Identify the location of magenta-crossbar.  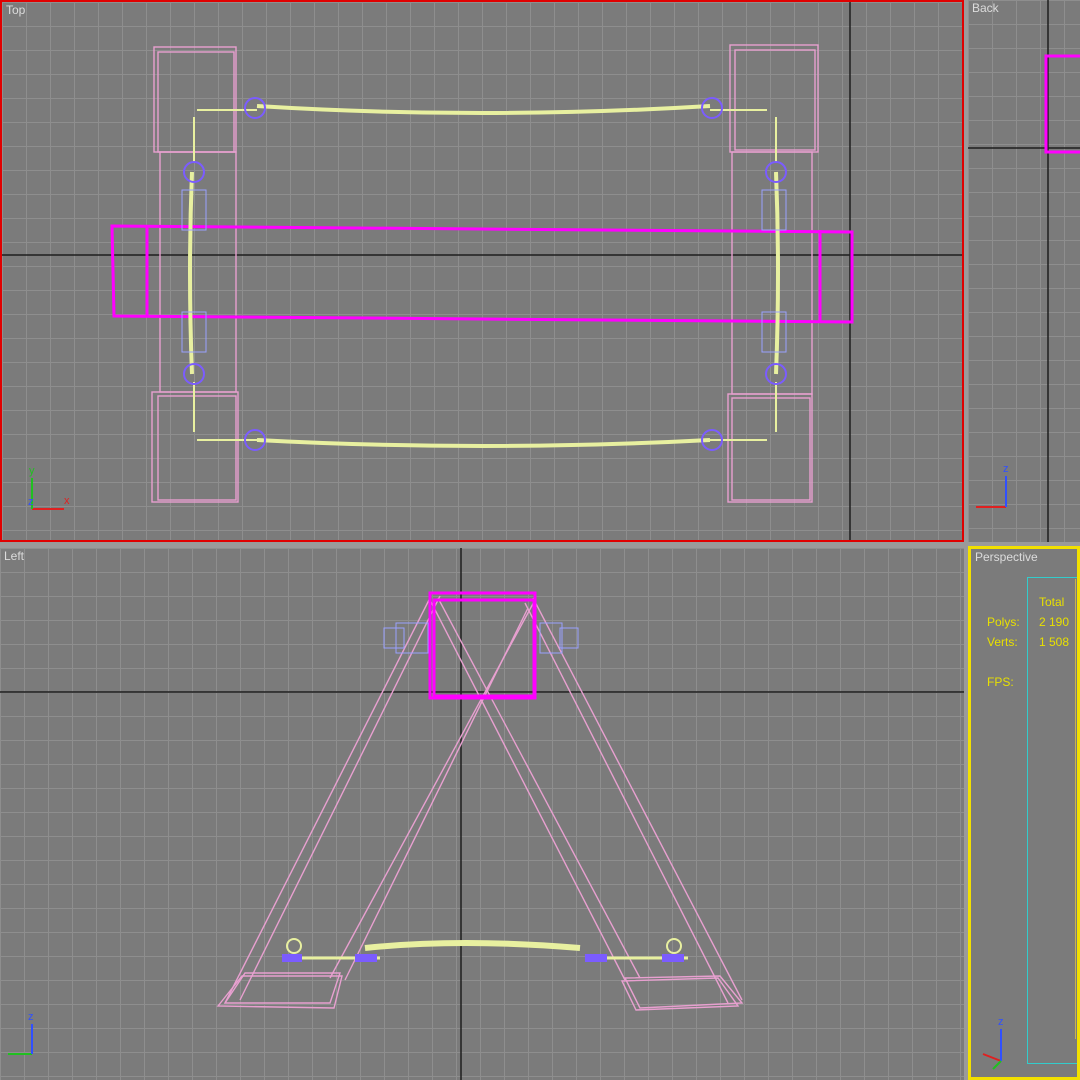
(482, 274).